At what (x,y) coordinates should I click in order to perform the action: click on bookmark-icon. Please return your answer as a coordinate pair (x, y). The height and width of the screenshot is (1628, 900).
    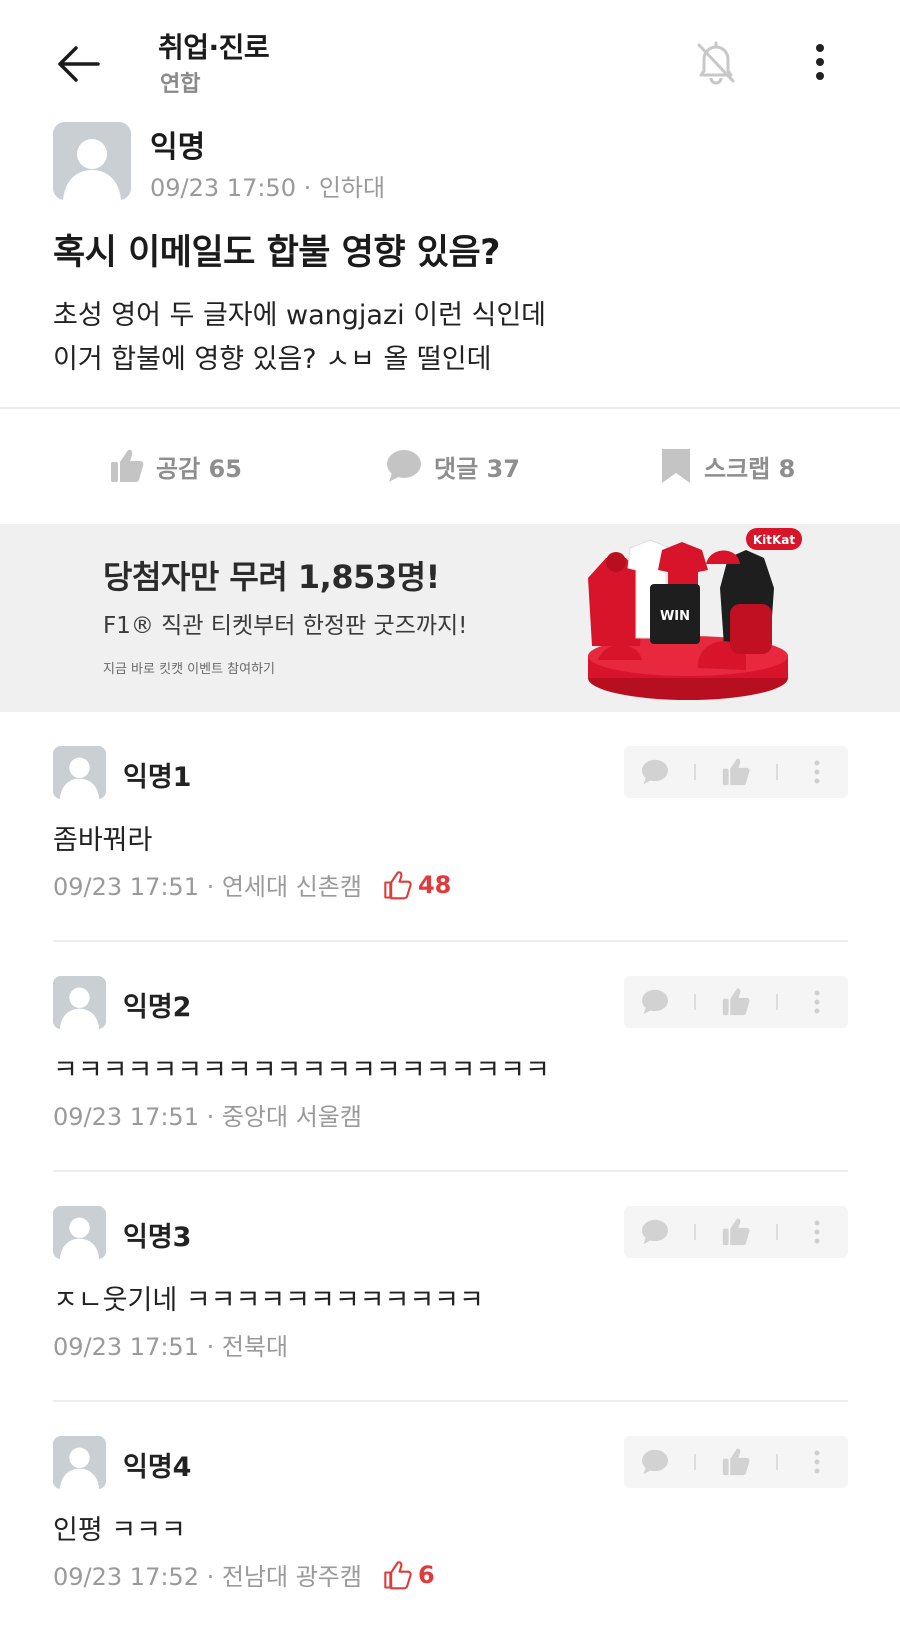
    Looking at the image, I should click on (676, 466).